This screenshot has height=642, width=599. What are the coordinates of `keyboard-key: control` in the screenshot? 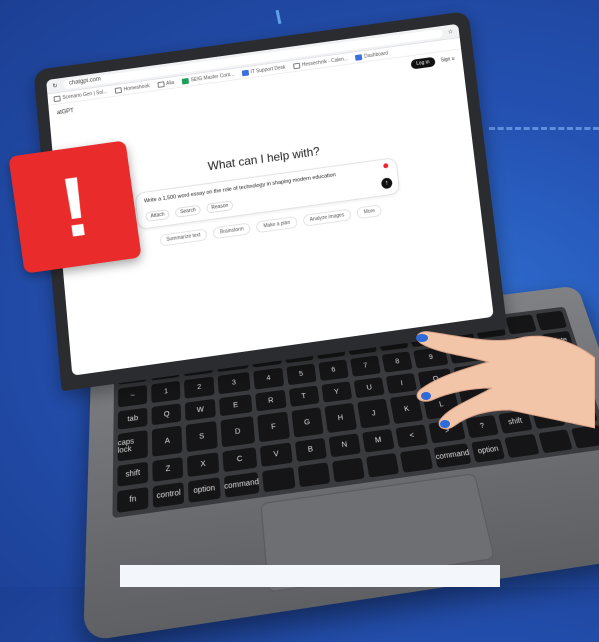 It's located at (169, 495).